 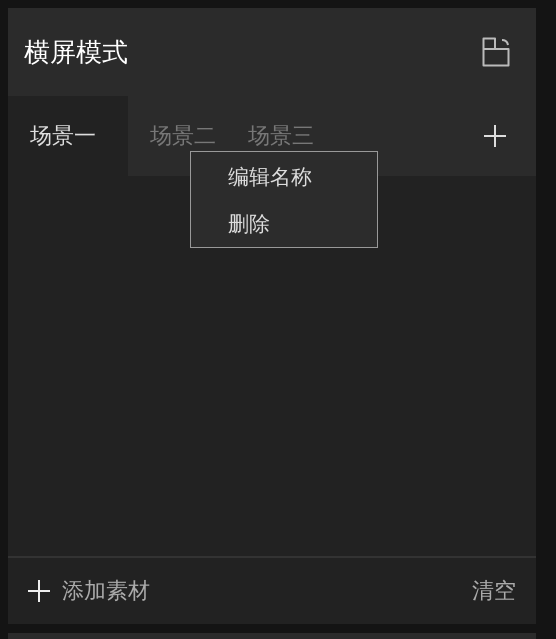 What do you see at coordinates (302, 185) in the screenshot?
I see `menu-item: 编辑名称` at bounding box center [302, 185].